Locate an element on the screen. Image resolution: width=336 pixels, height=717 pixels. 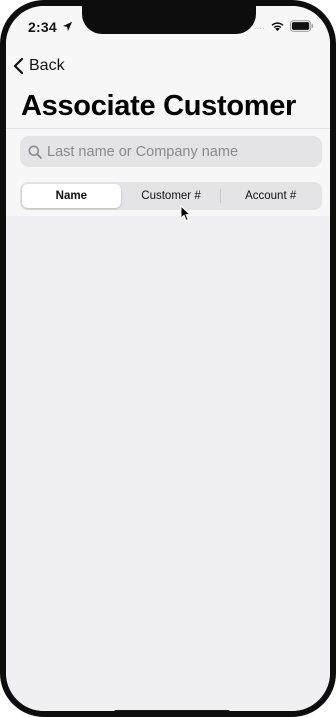
segment-customer-number-label: Customer # is located at coordinates (171, 196).